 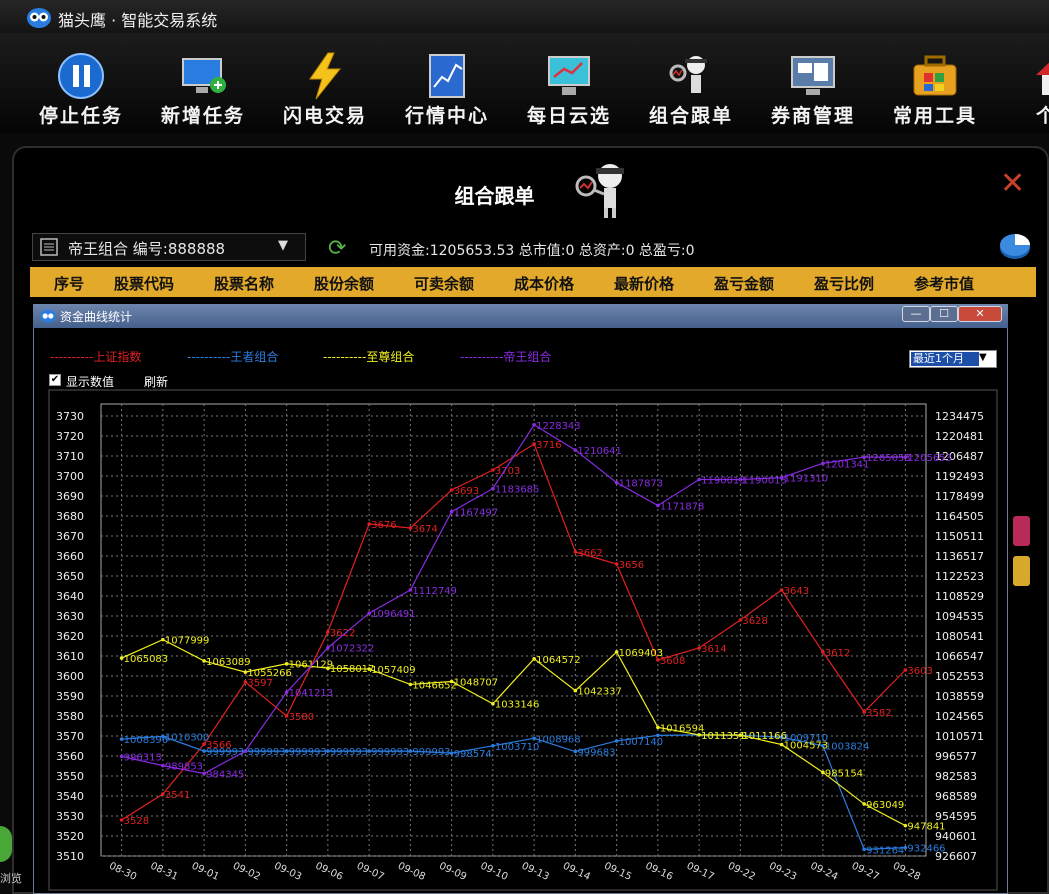 I want to click on data-label: 1033146, so click(x=517, y=705).